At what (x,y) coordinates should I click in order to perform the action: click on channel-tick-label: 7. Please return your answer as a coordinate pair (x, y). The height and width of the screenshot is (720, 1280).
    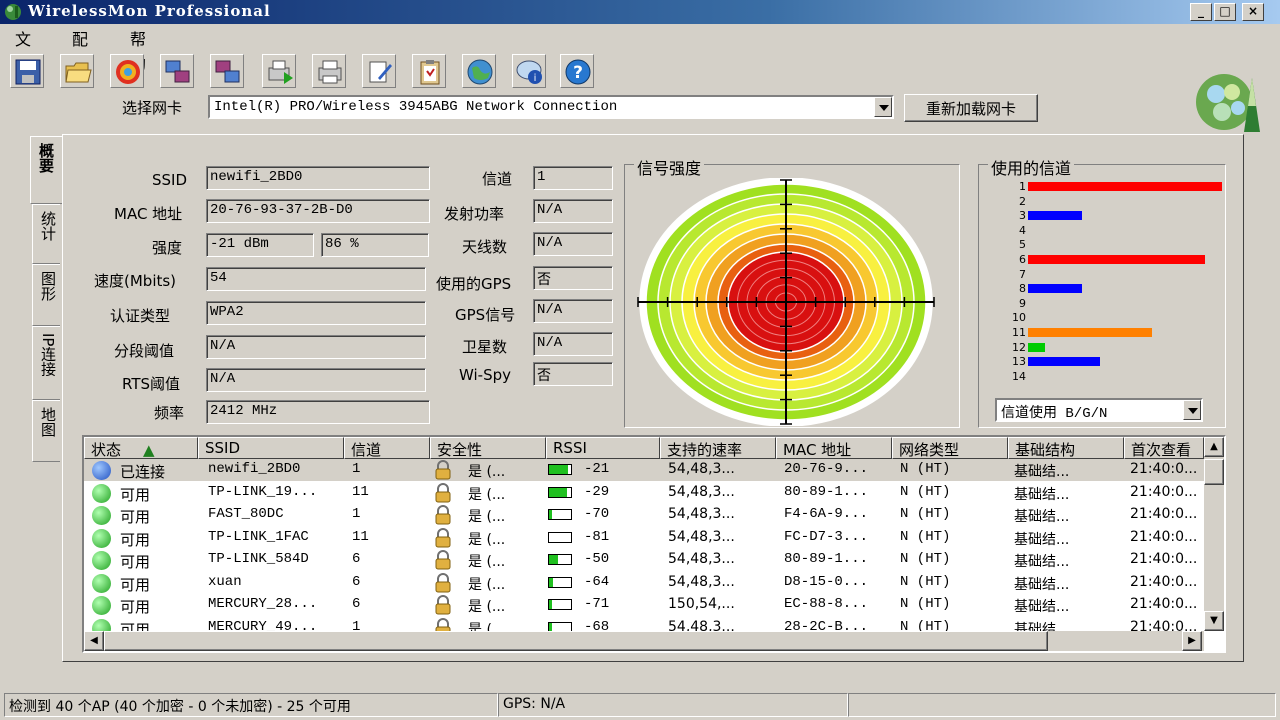
    Looking at the image, I should click on (1022, 274).